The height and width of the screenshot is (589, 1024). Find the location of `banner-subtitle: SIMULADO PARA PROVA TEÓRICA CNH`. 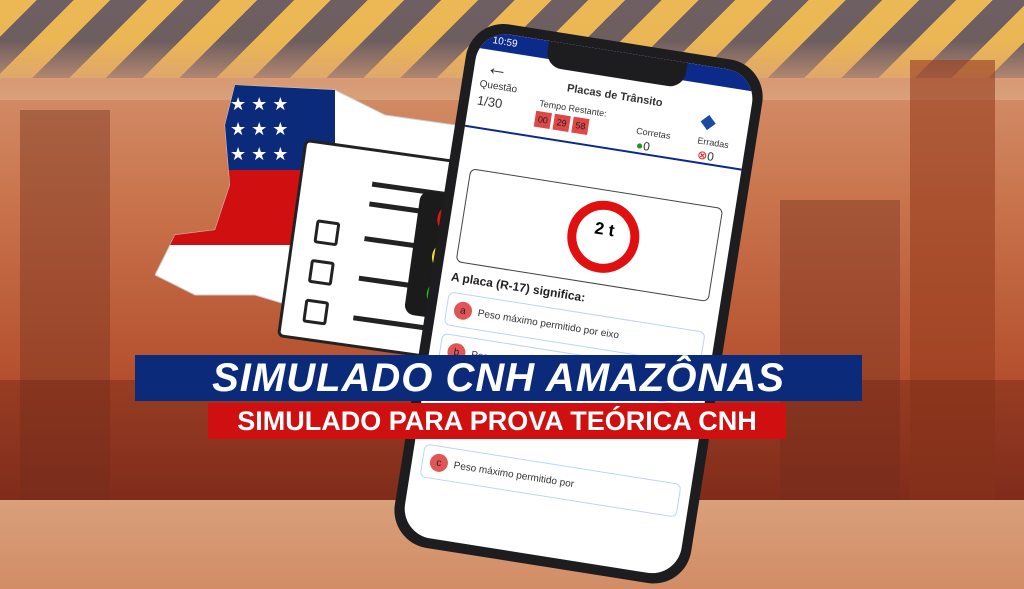

banner-subtitle: SIMULADO PARA PROVA TEÓRICA CNH is located at coordinates (497, 421).